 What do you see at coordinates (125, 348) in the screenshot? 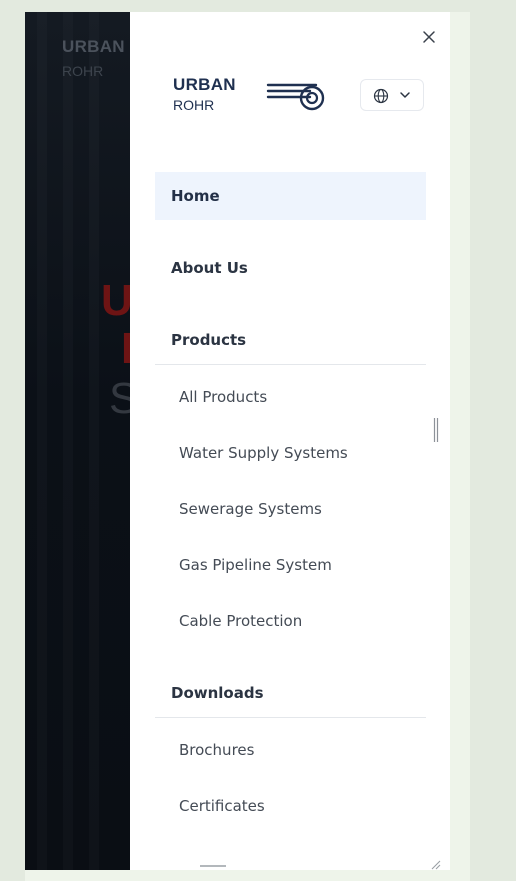
I see `background-hero-line2: I` at bounding box center [125, 348].